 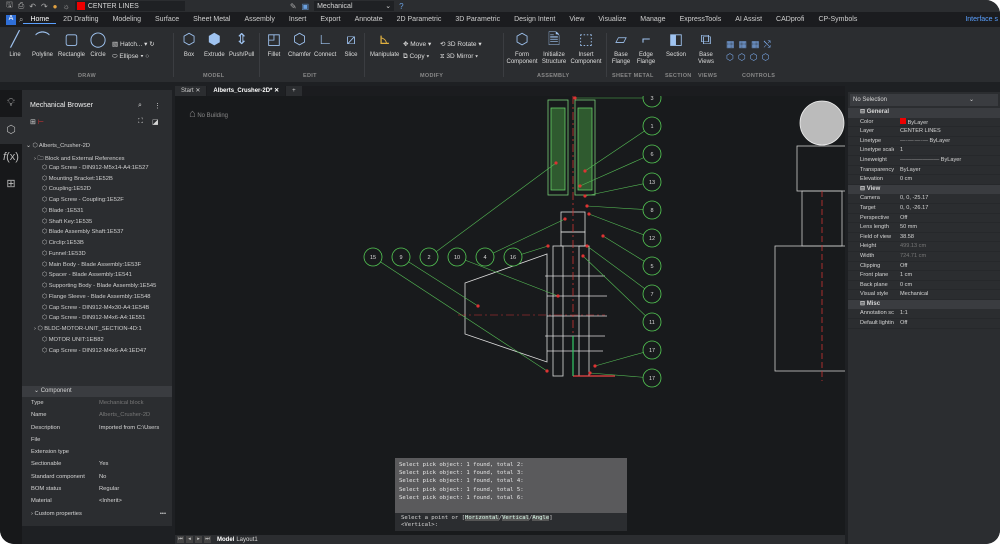 I want to click on view-cube-icon: ▣, so click(x=306, y=6).